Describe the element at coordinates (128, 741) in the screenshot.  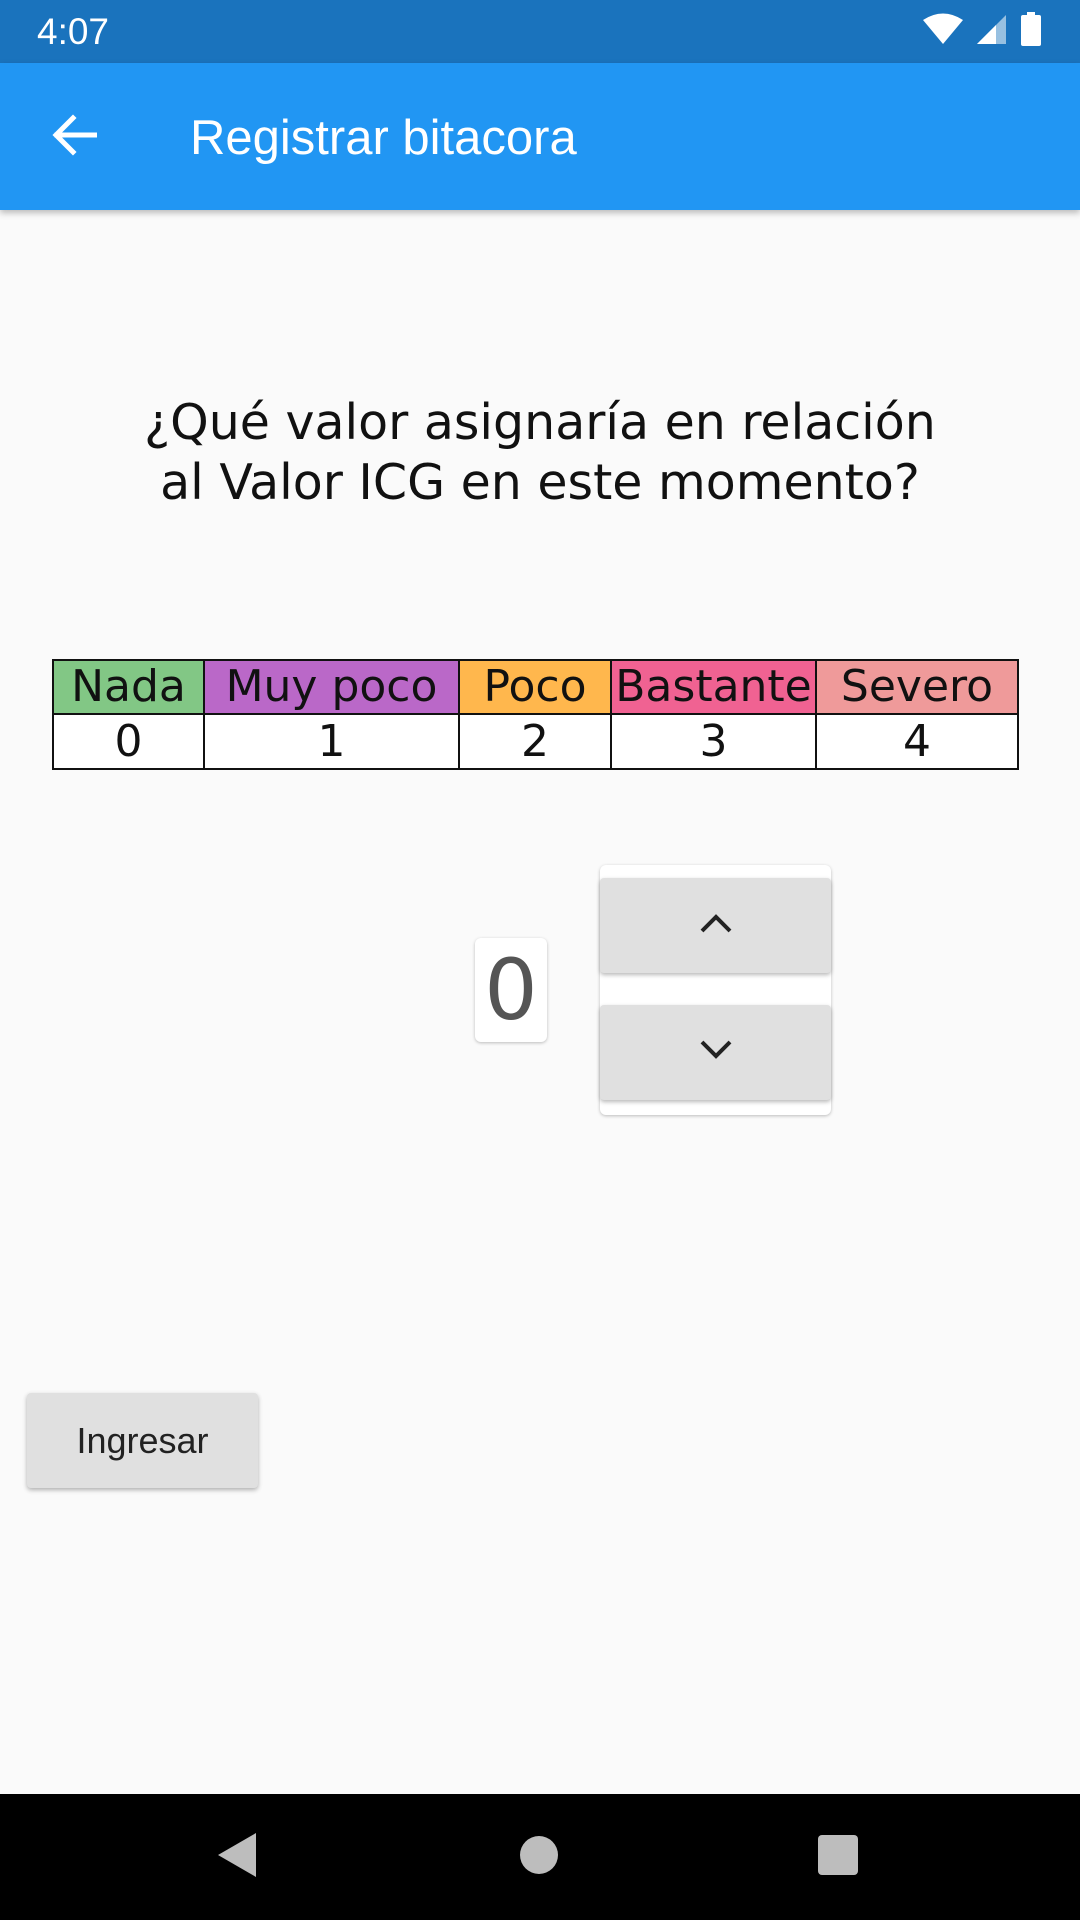
I see `scale-value-0: 0` at that location.